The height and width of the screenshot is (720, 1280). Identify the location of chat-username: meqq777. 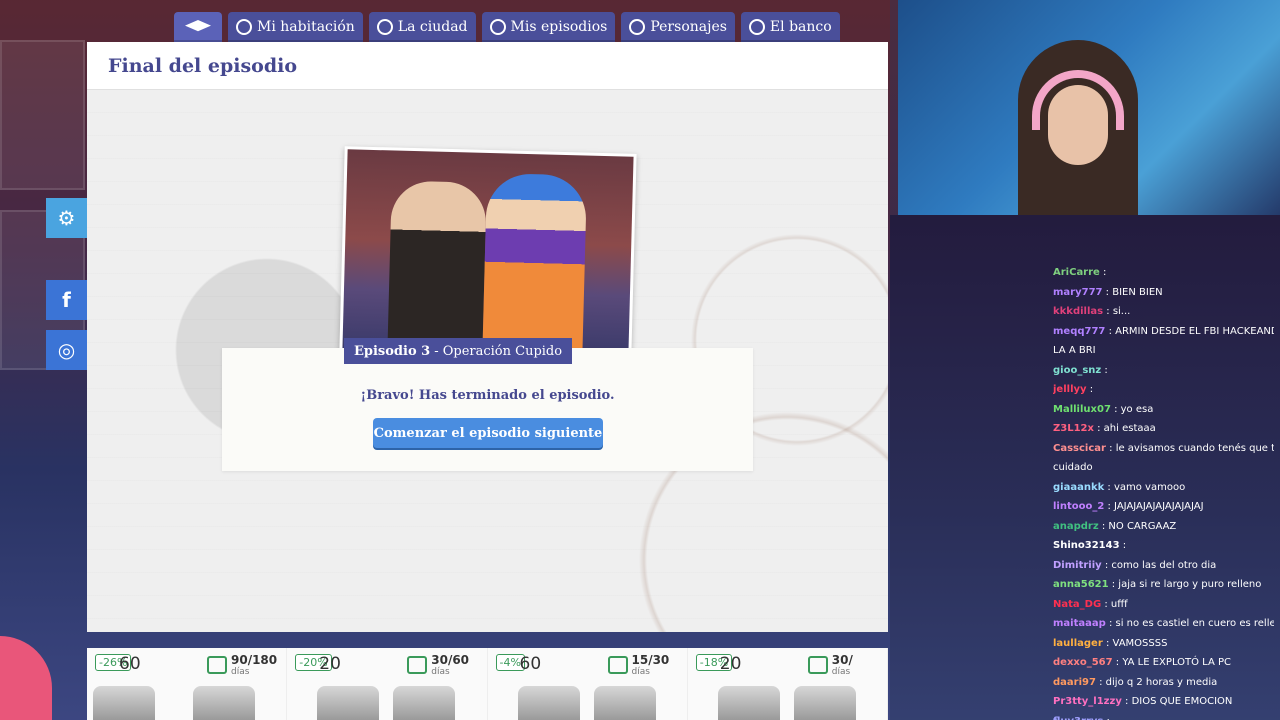
(1079, 331).